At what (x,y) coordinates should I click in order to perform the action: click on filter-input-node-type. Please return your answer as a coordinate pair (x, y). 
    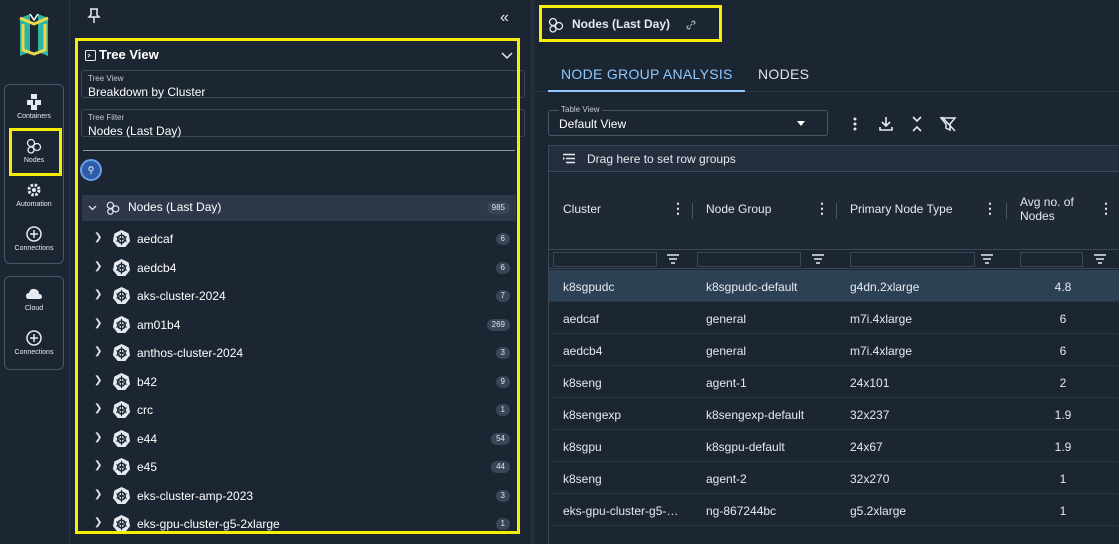
    Looking at the image, I should click on (912, 259).